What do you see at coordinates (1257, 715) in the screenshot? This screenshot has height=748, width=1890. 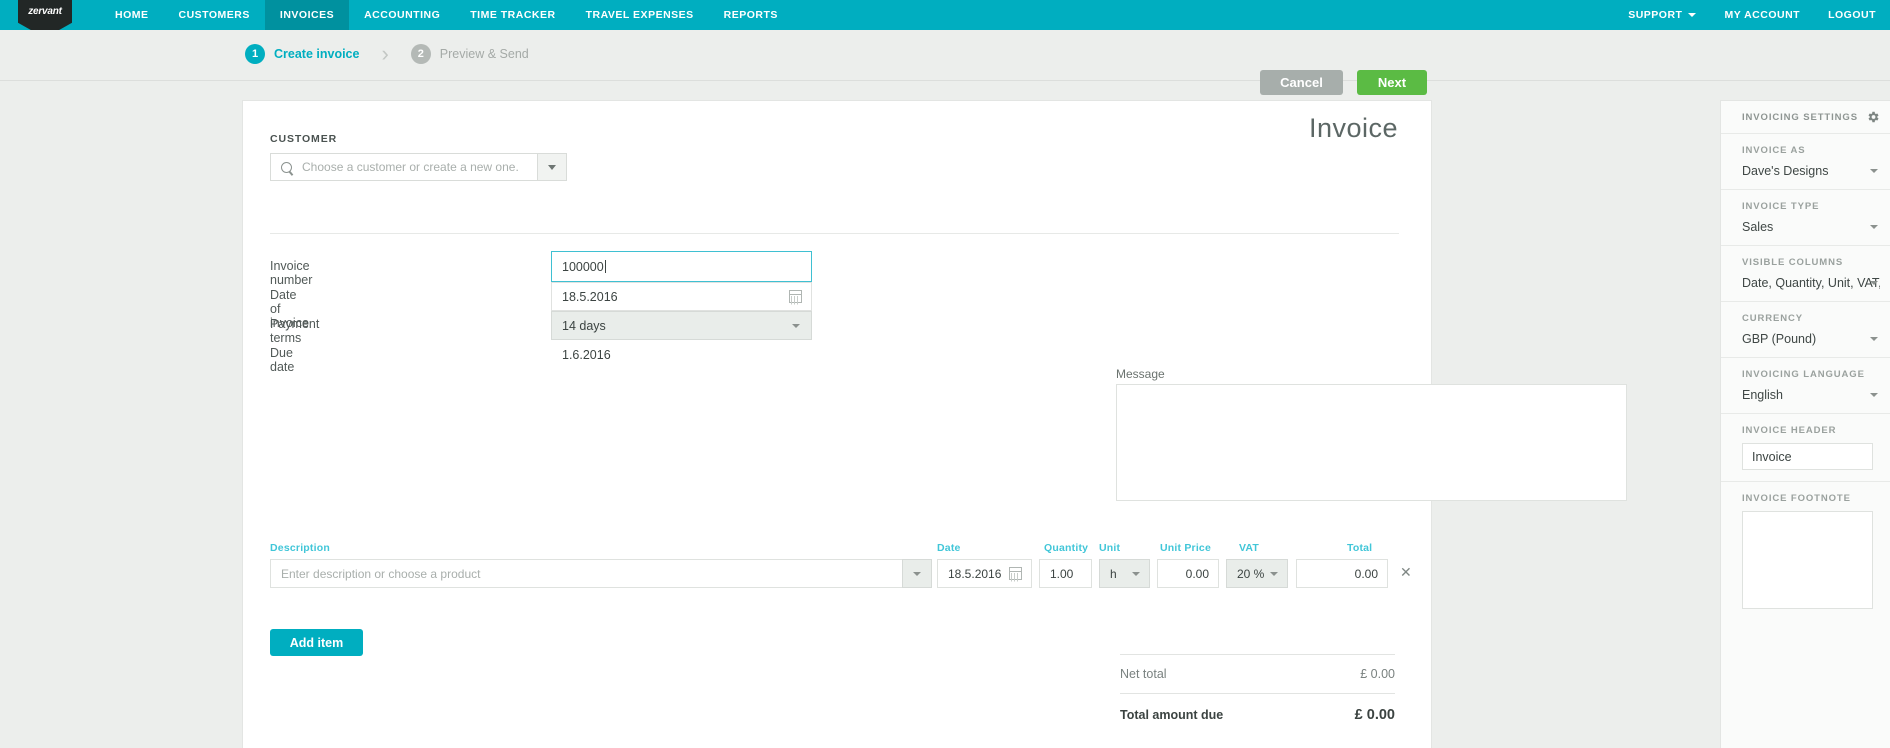 I see `total-amount-due-row: Total amount due £ 0.00` at bounding box center [1257, 715].